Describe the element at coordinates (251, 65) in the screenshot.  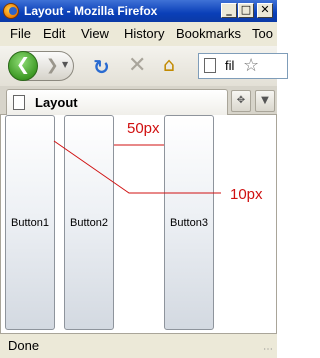
I see `bookmark-star-icon: ☆` at that location.